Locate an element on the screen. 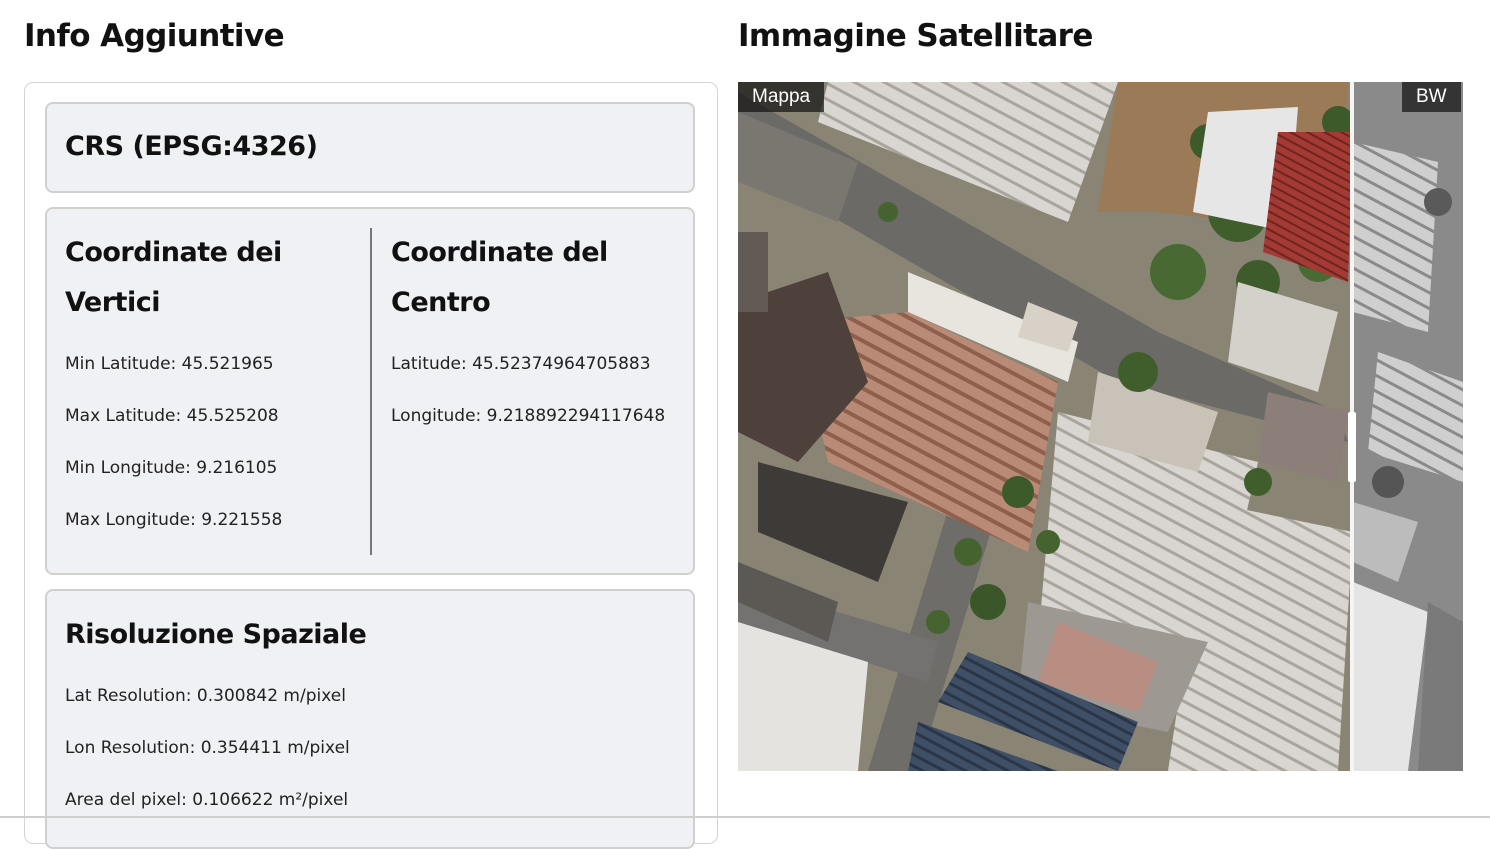 This screenshot has width=1490, height=849. center-longitude: Longitude: 9.218892294117648 is located at coordinates (528, 416).